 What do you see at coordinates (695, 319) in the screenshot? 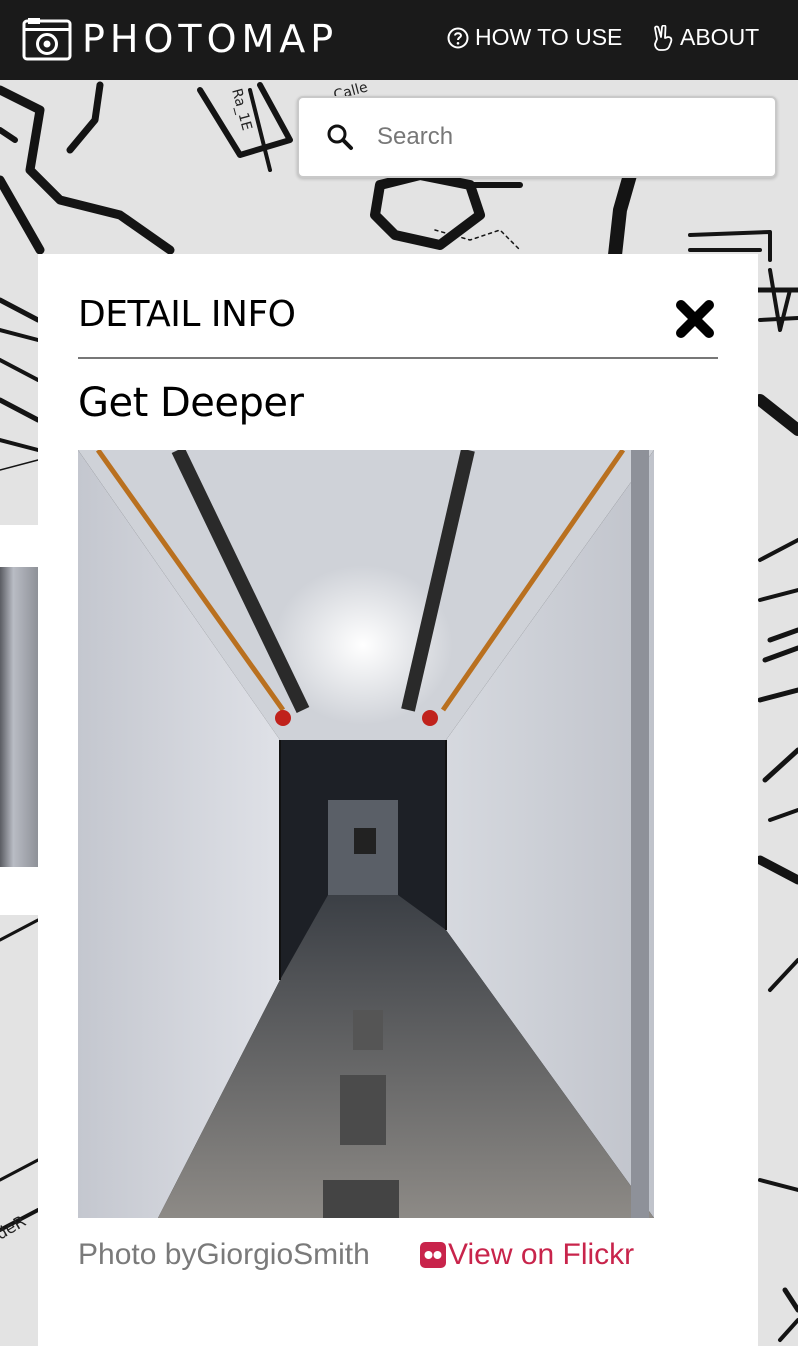
I see `close-icon` at bounding box center [695, 319].